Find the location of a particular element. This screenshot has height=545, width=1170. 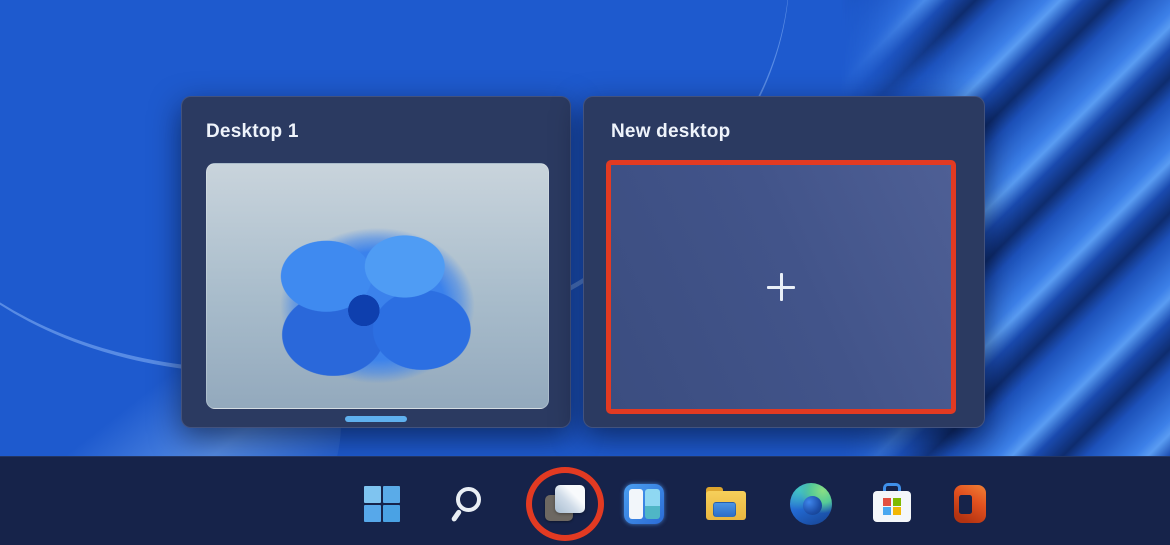

start-button is located at coordinates (382, 504).